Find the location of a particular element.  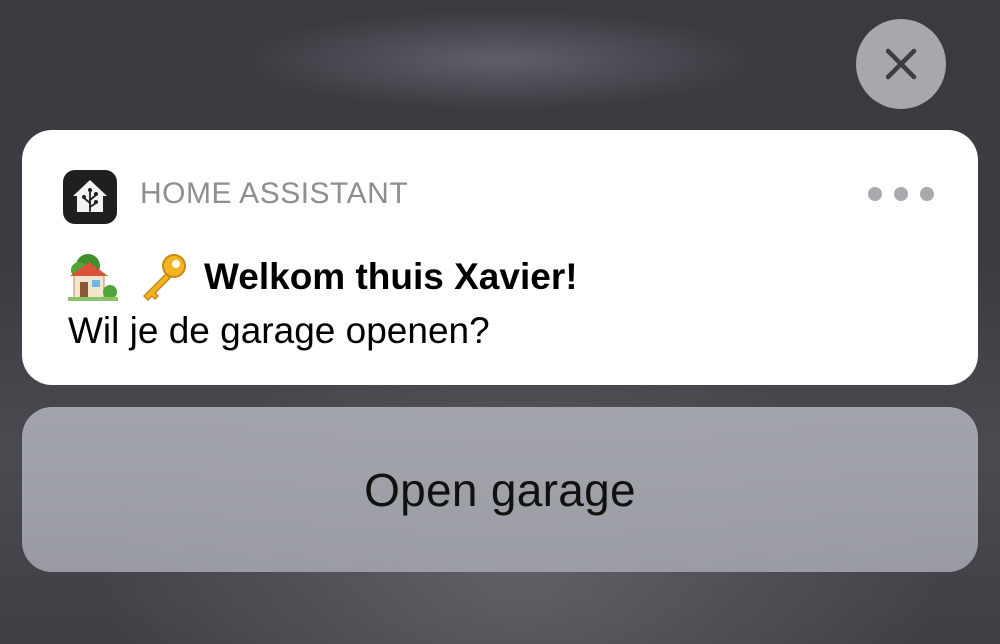

notification-title-row: Welkom thuis Xavier! is located at coordinates (323, 277).